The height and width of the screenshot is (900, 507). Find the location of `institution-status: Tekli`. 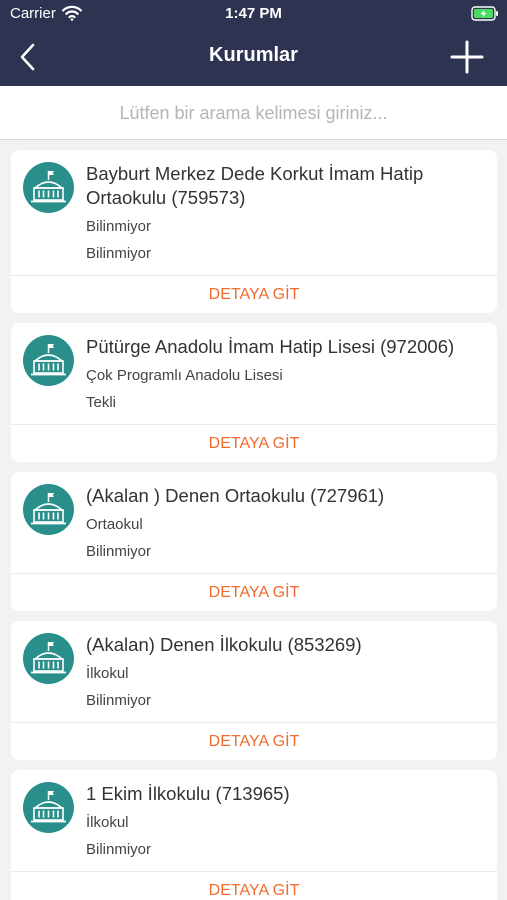

institution-status: Tekli is located at coordinates (101, 402).